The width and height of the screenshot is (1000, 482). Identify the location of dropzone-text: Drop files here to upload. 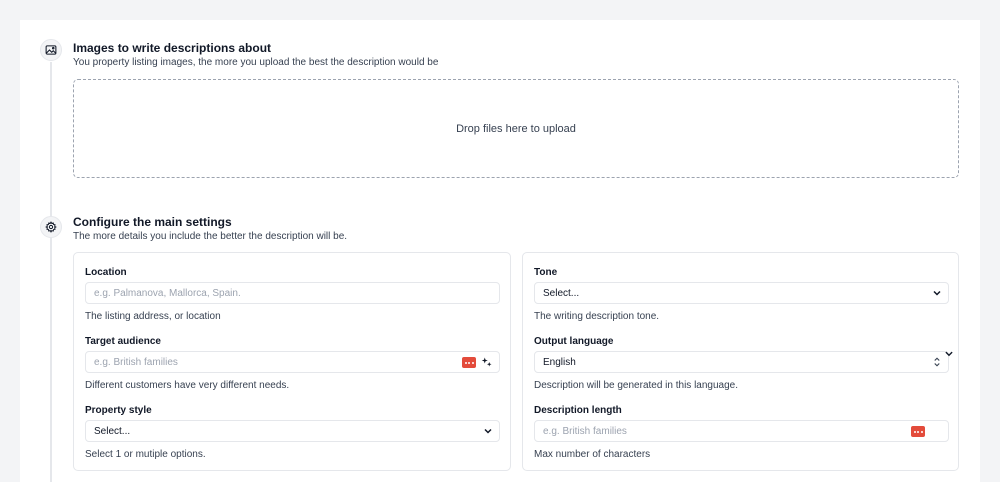
(516, 128).